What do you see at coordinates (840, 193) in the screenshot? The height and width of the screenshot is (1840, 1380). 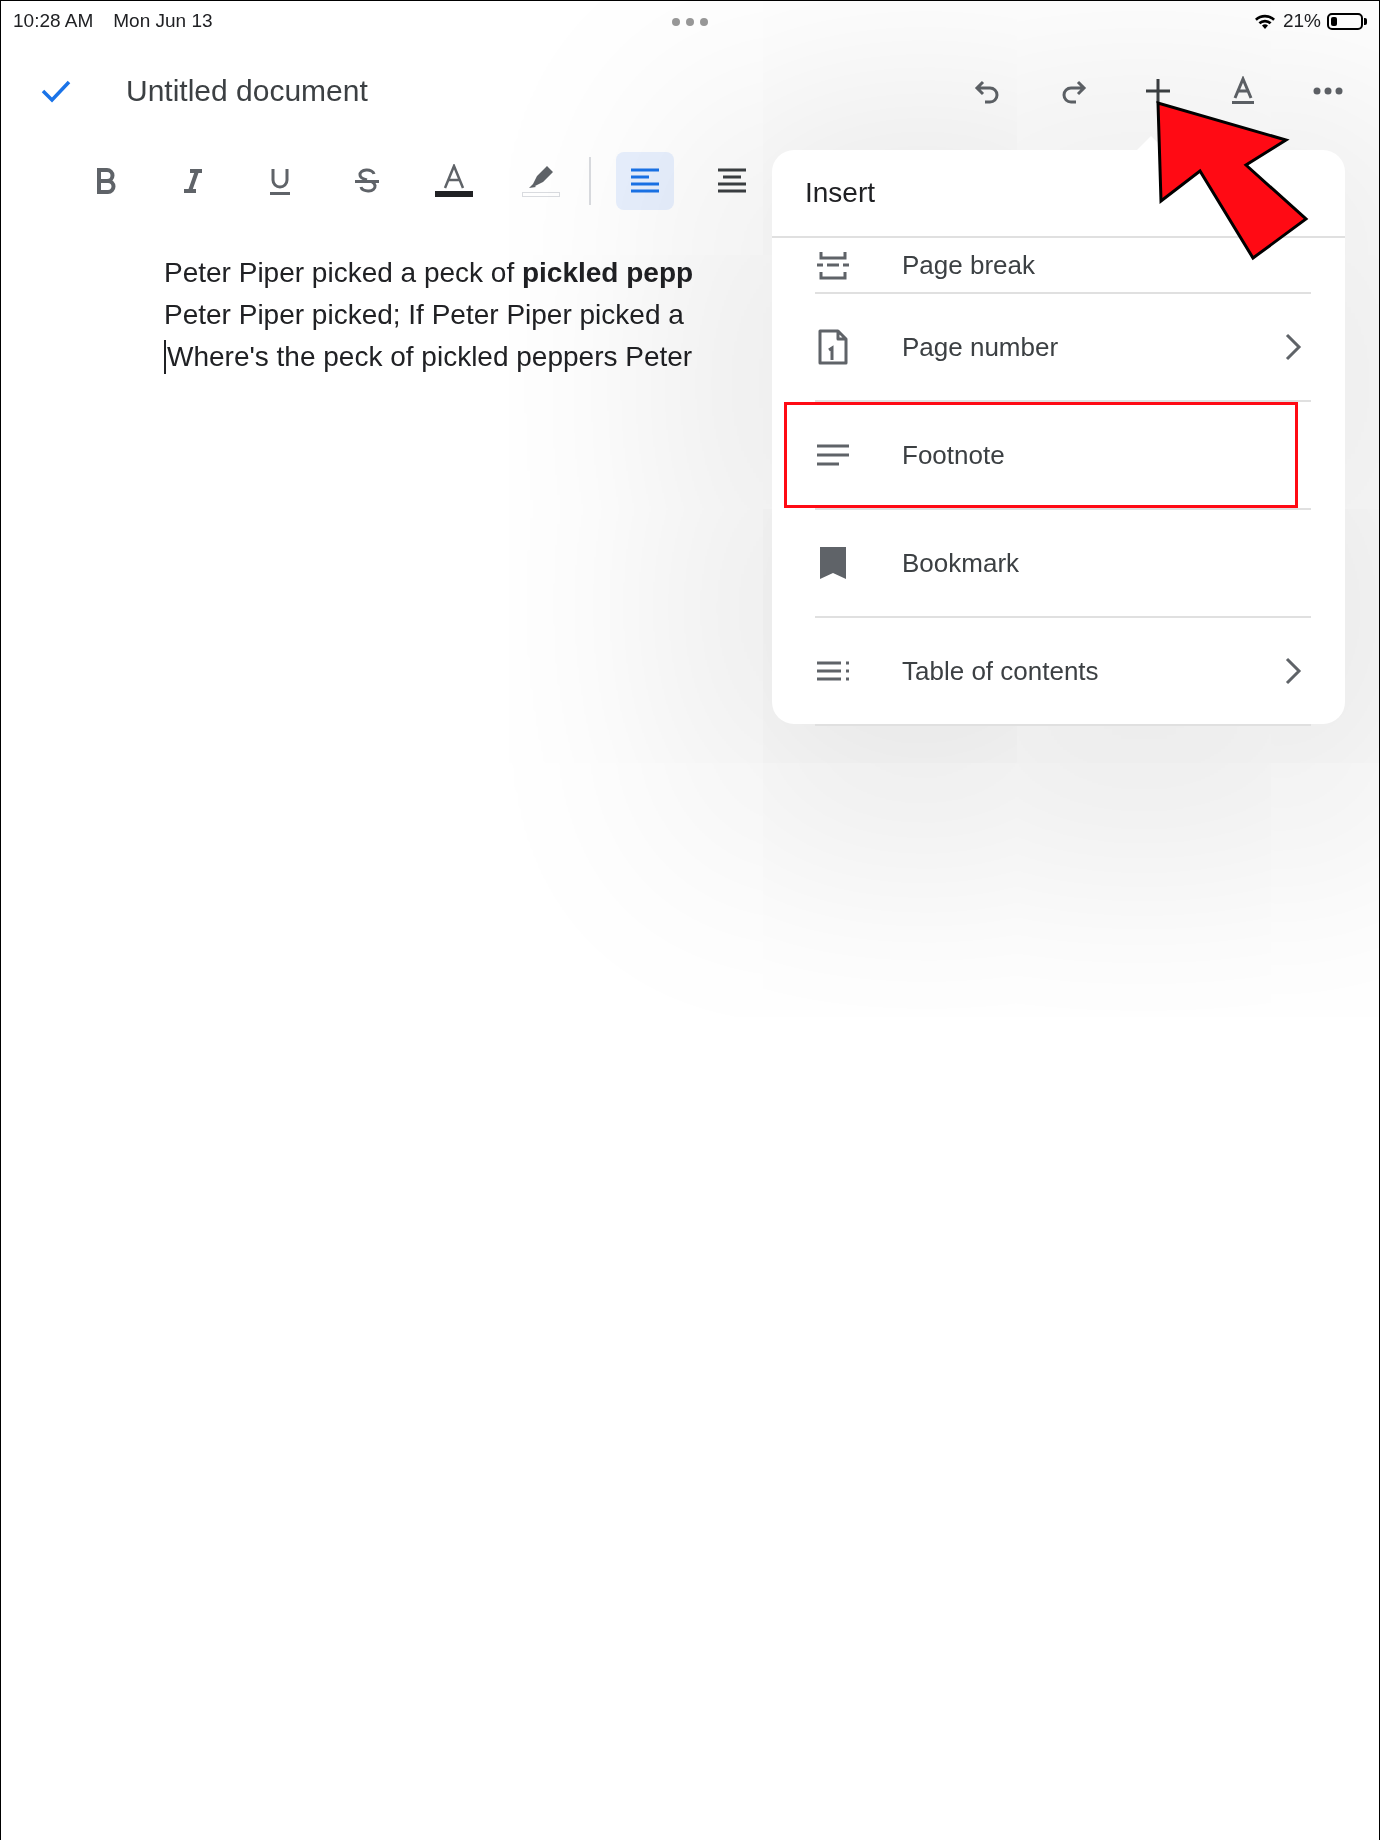 I see `menu-title: Insert` at bounding box center [840, 193].